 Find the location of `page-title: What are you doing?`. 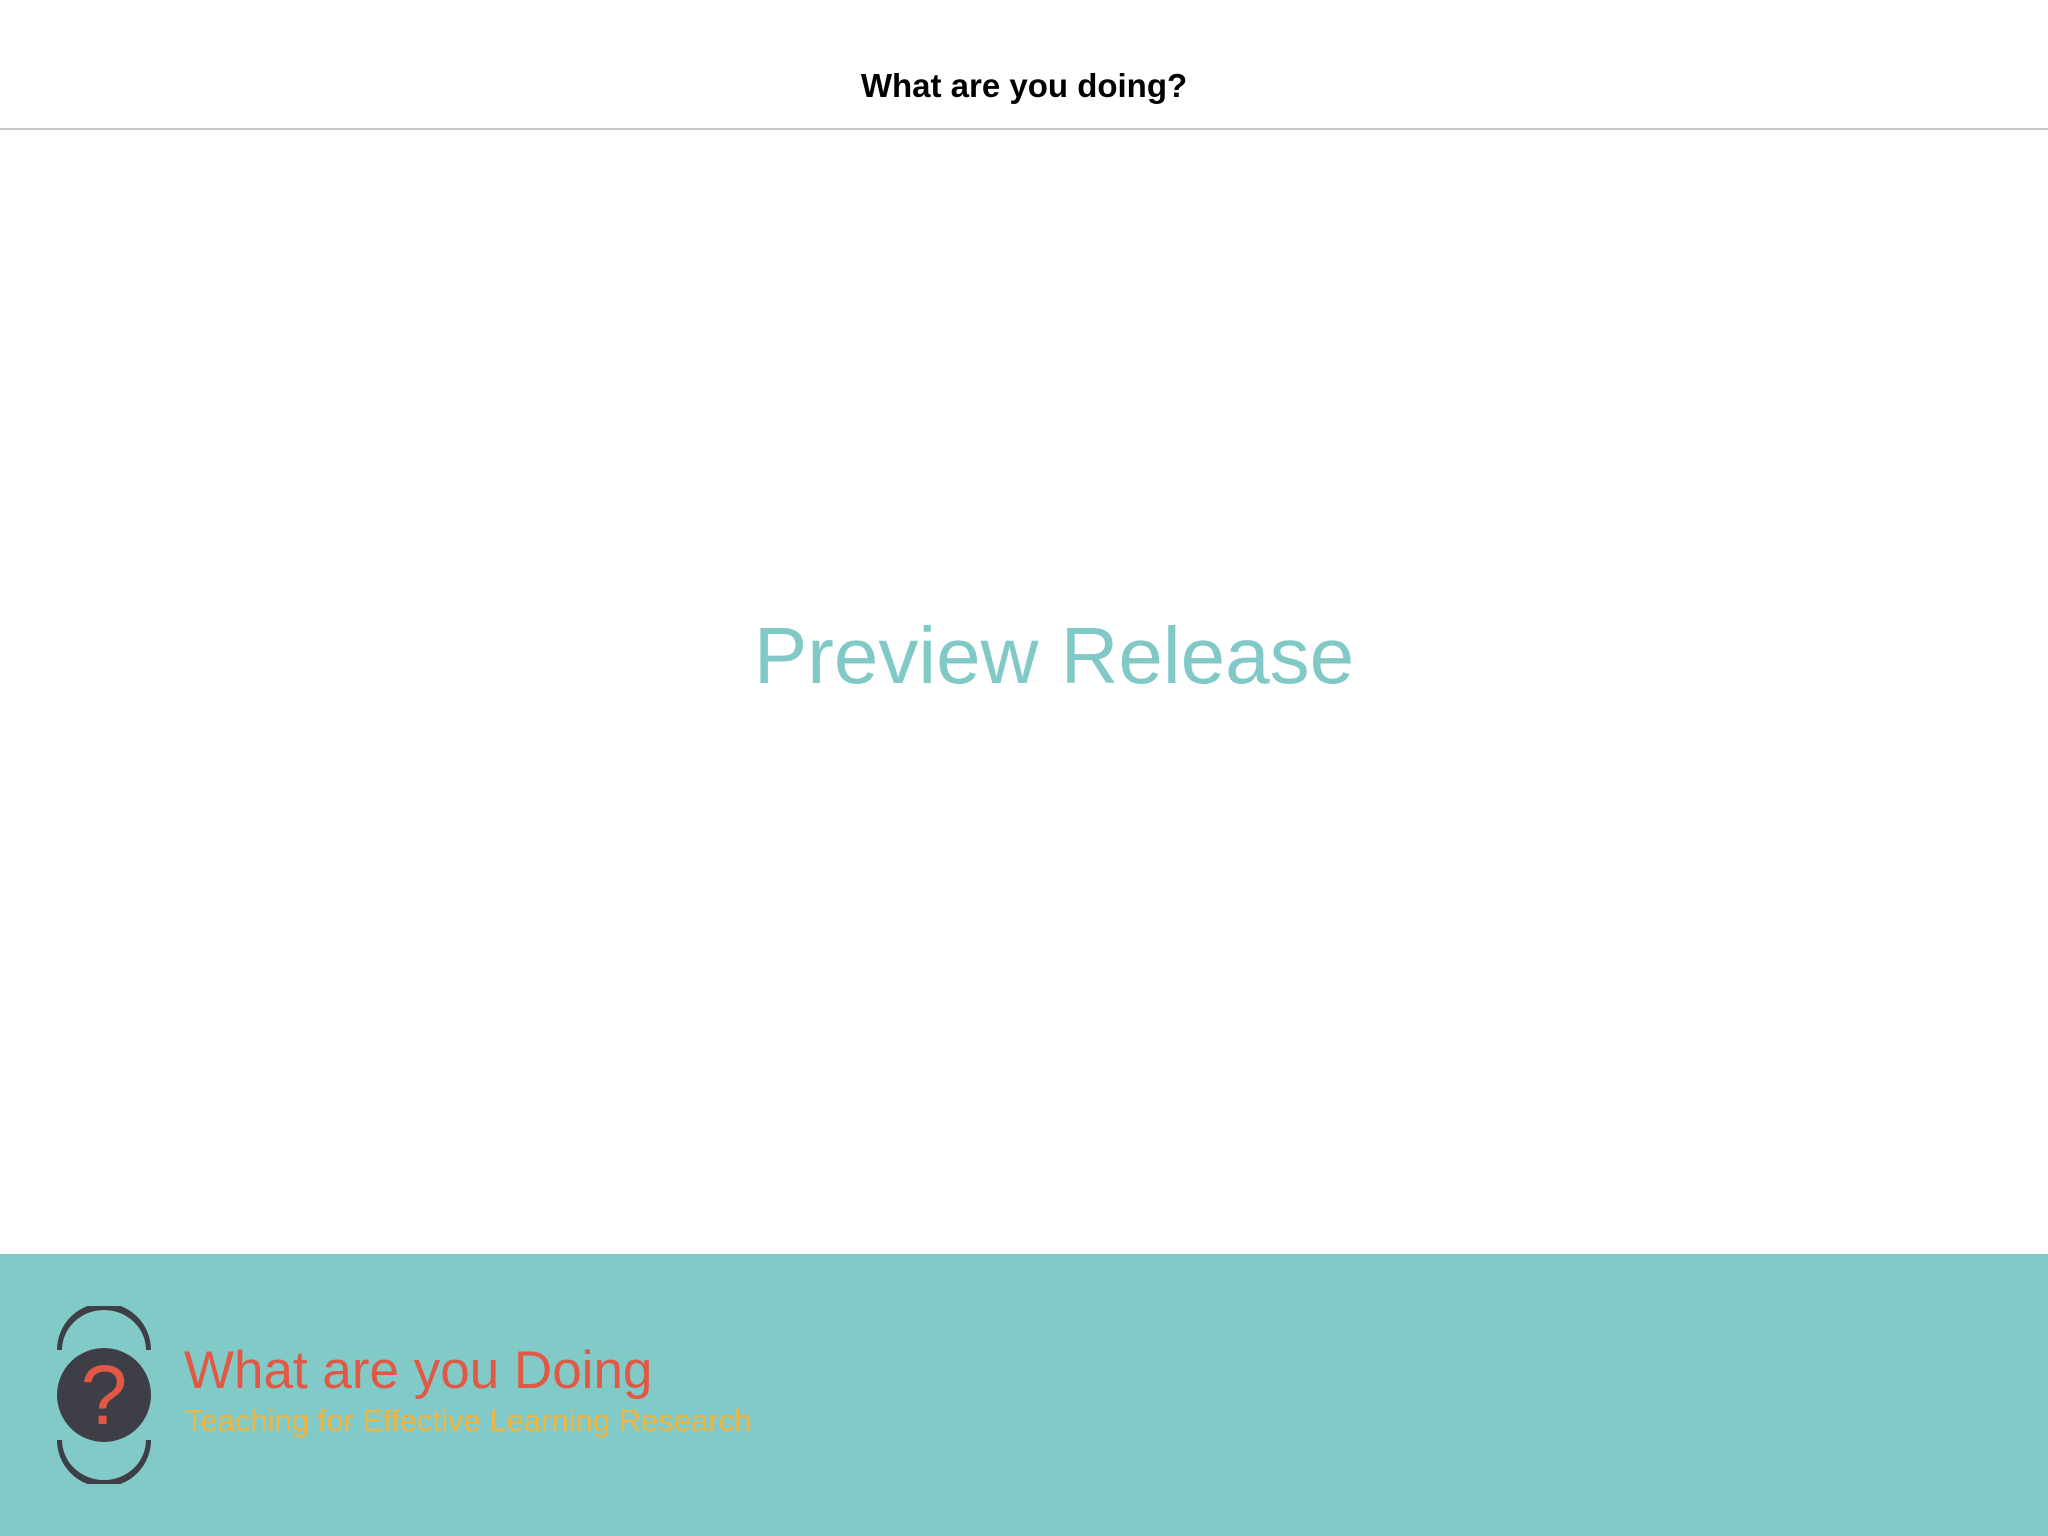

page-title: What are you doing? is located at coordinates (1024, 85).